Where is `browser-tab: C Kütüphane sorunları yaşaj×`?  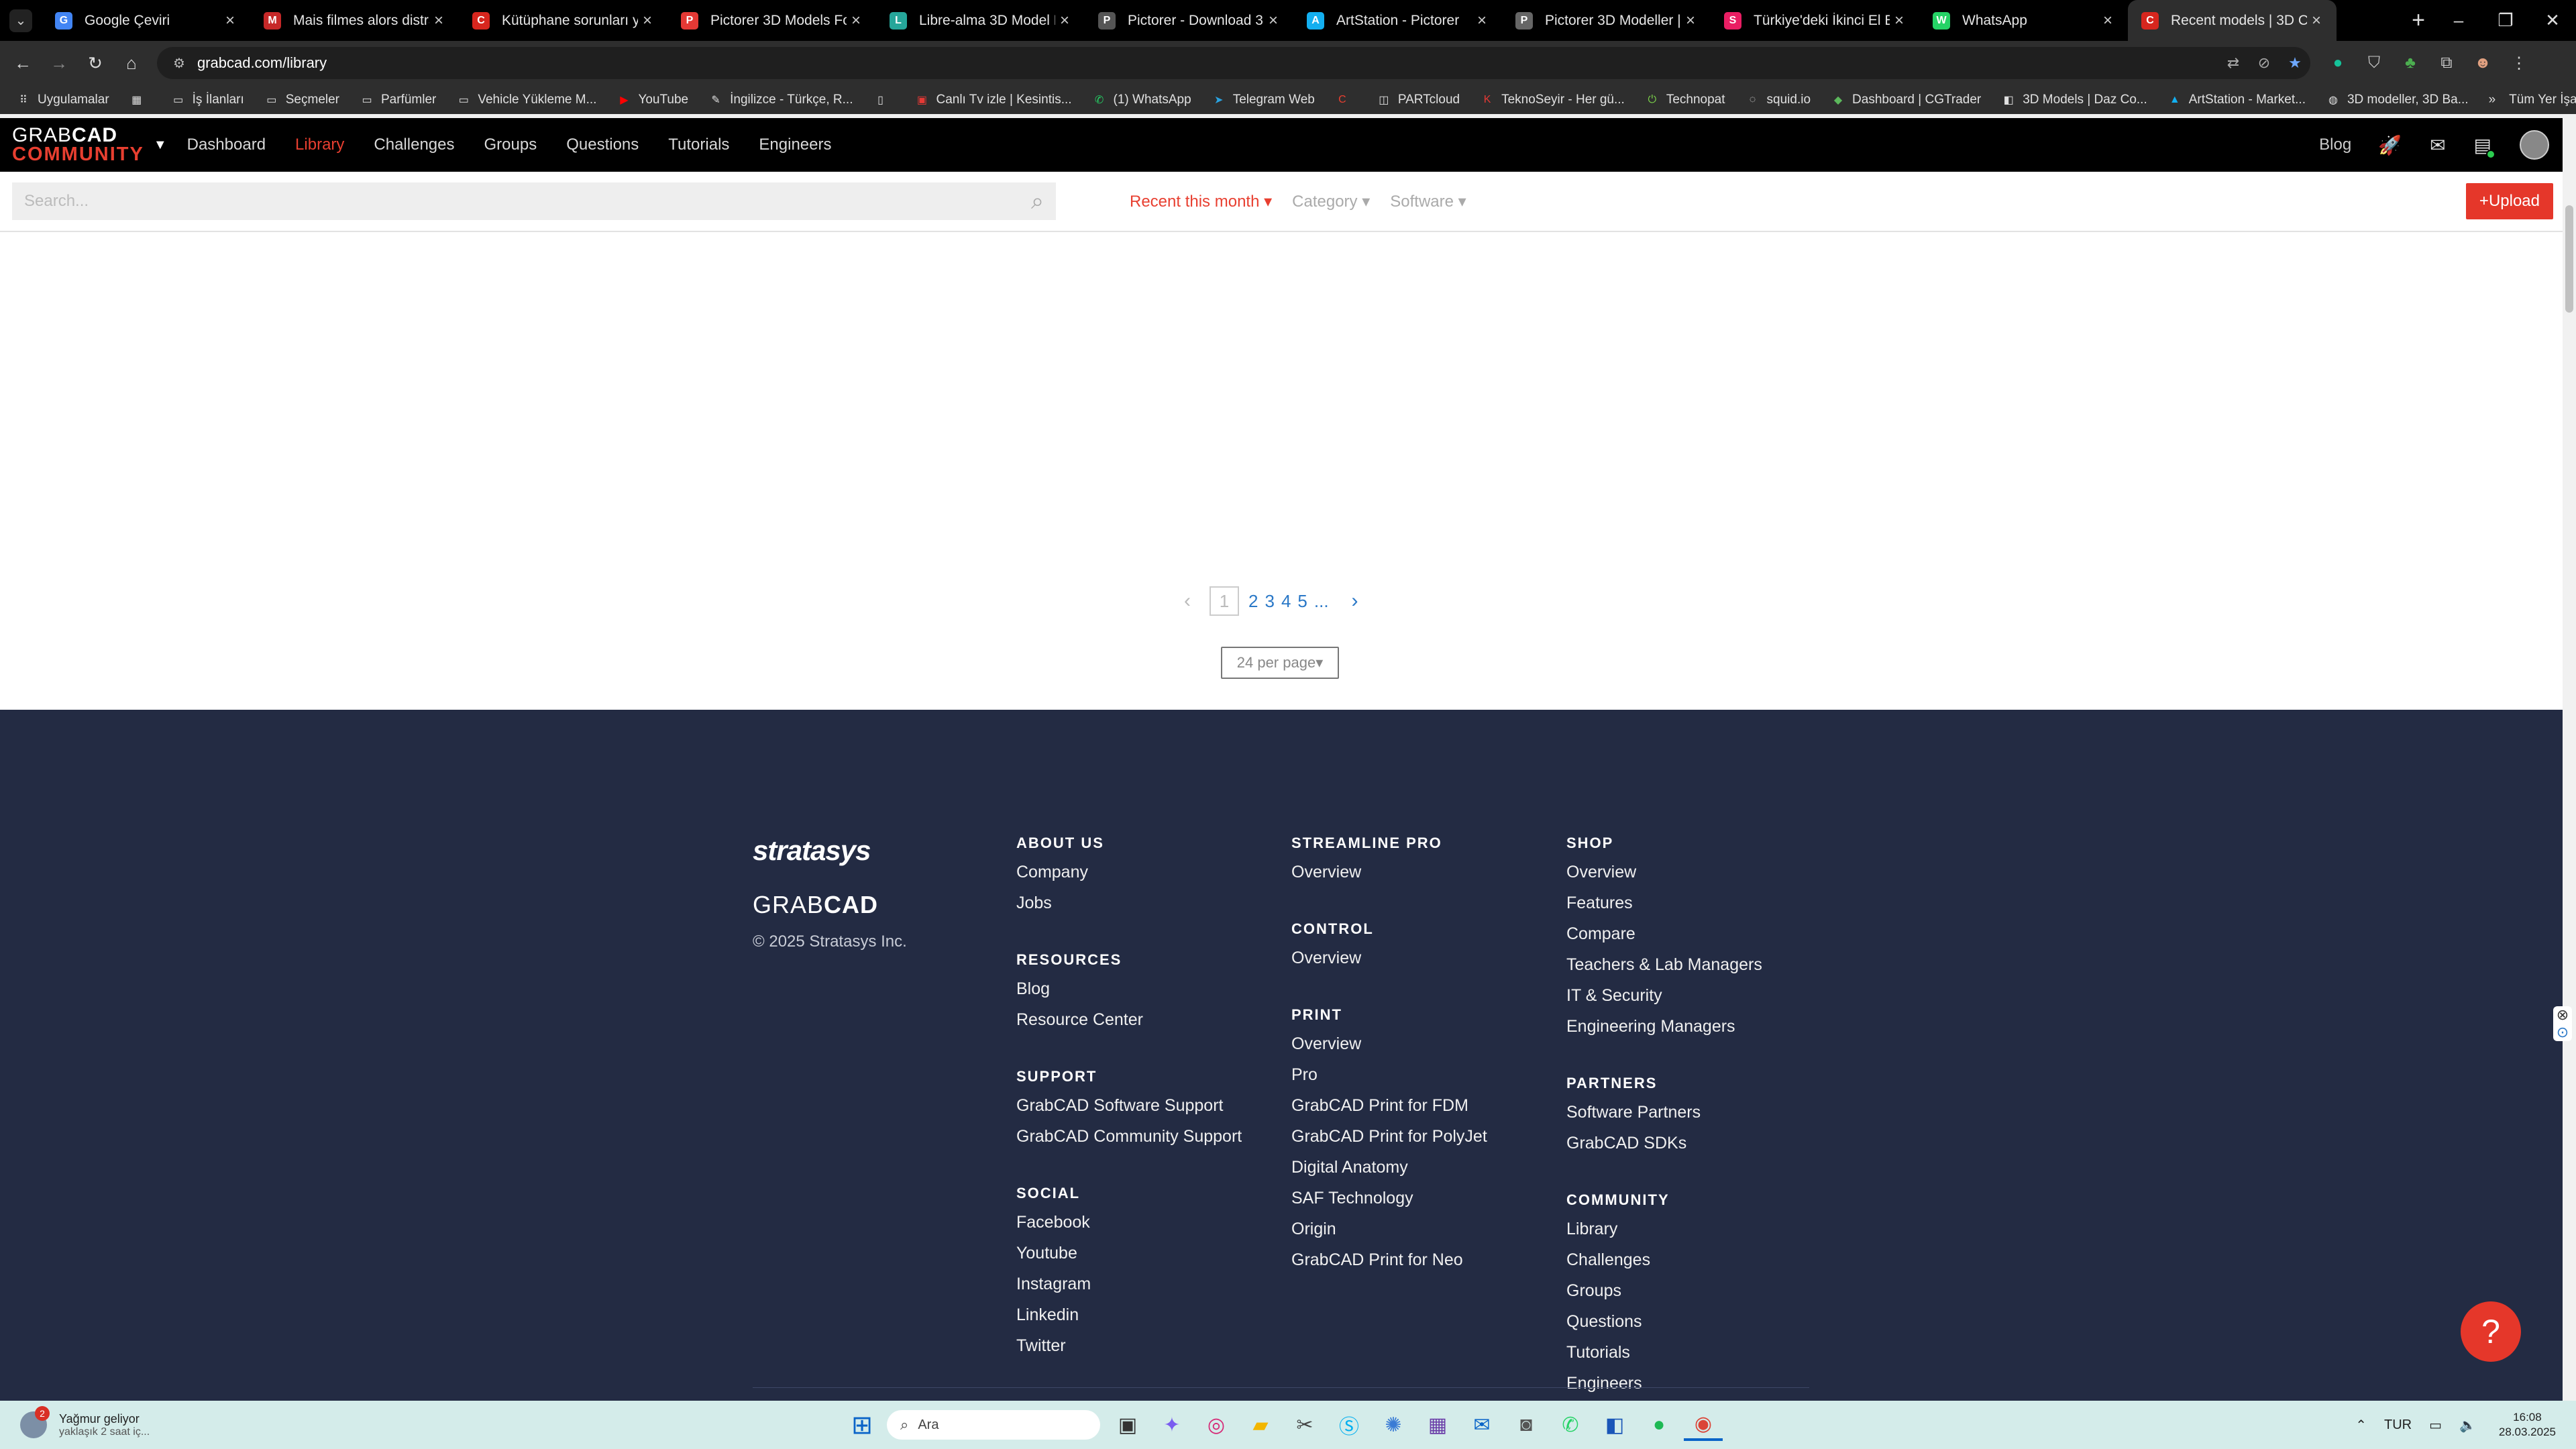 browser-tab: C Kütüphane sorunları yaşaj× is located at coordinates (563, 20).